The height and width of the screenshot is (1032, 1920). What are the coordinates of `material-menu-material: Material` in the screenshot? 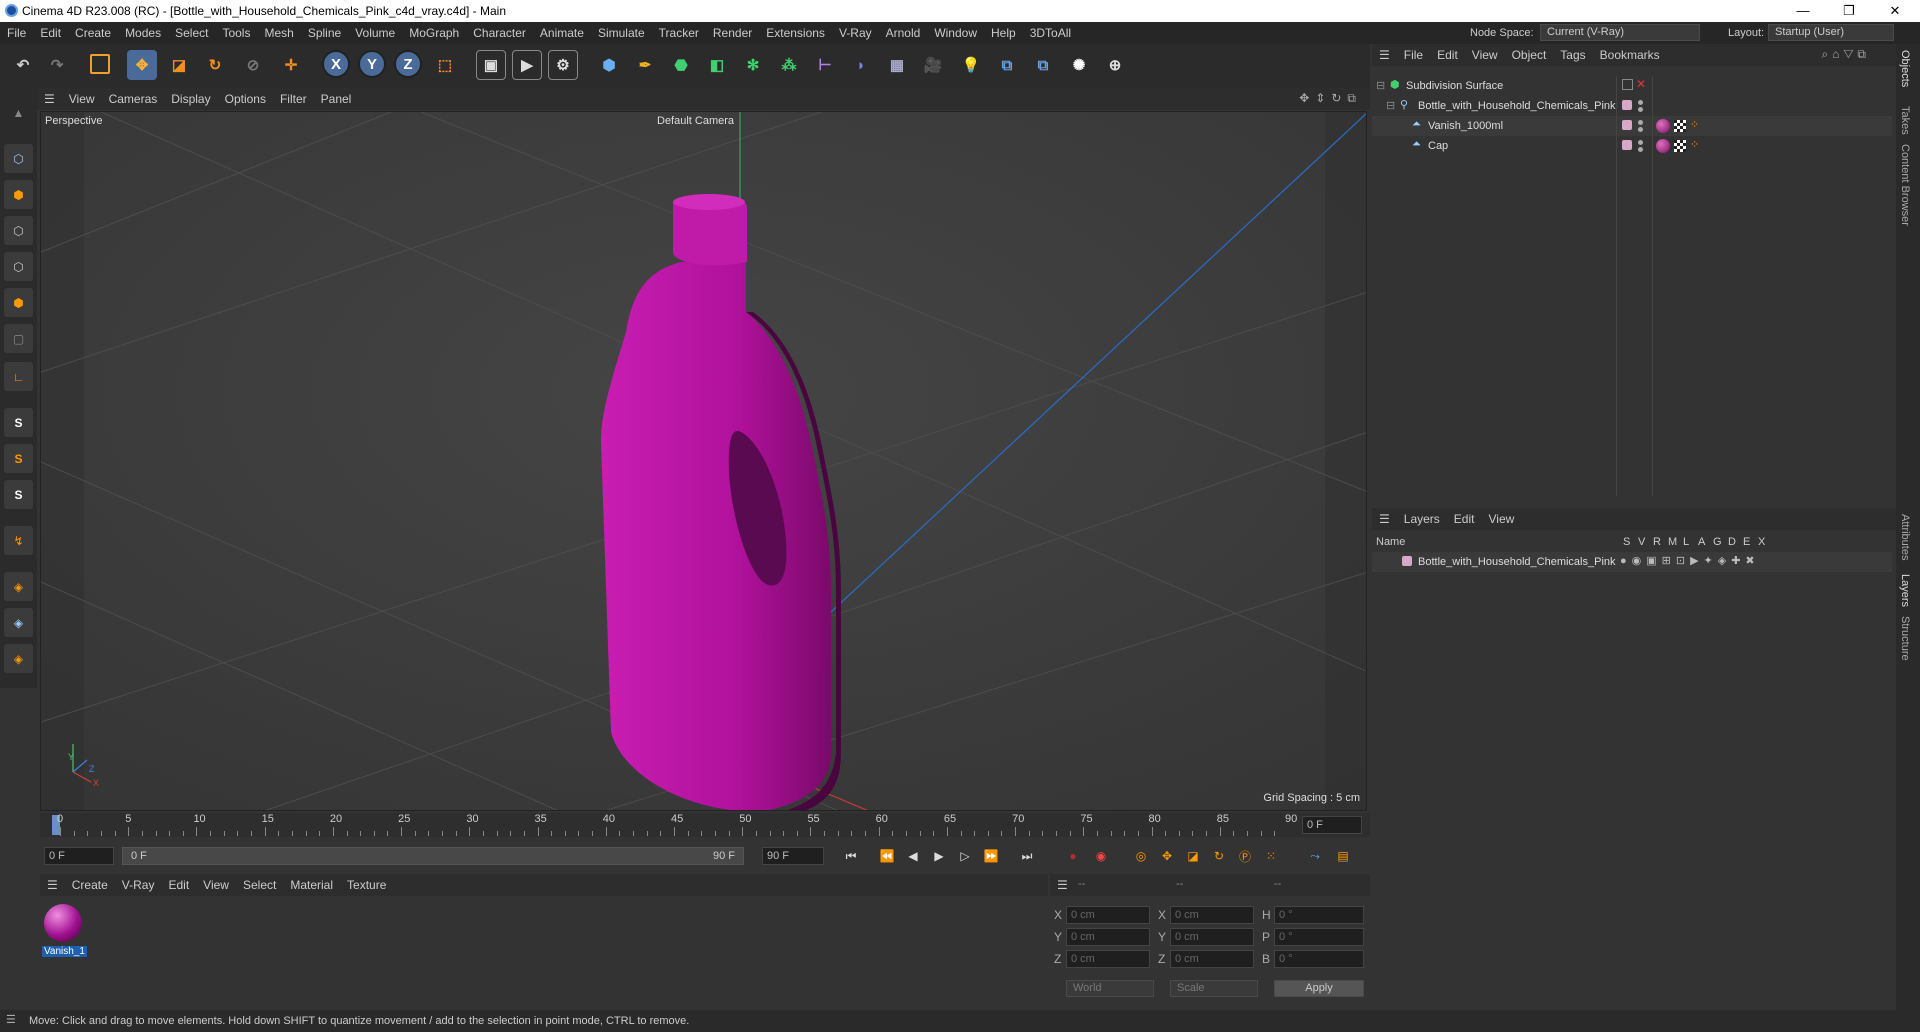 It's located at (311, 885).